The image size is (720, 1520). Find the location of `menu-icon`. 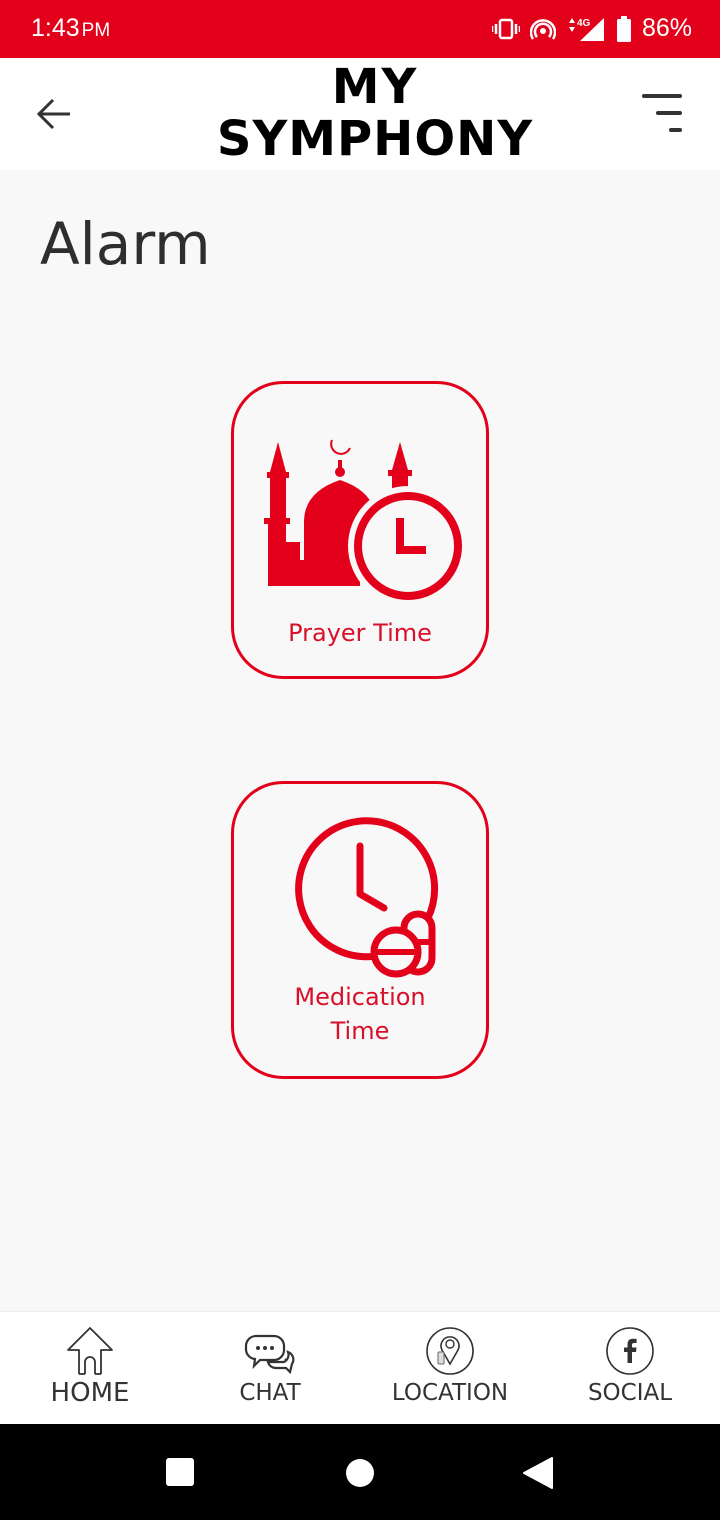

menu-icon is located at coordinates (662, 113).